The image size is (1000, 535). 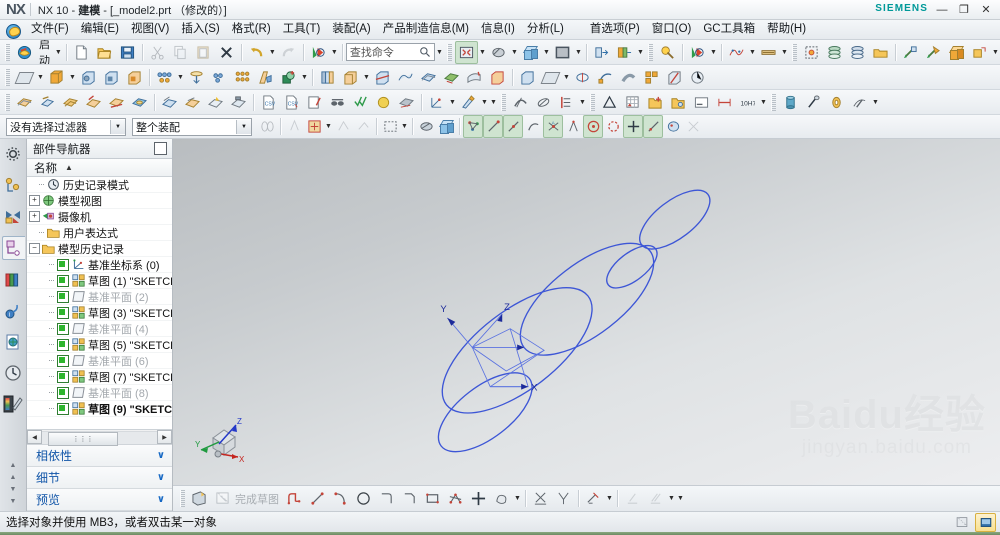 What do you see at coordinates (655, 102) in the screenshot?
I see `add-pmi-icon` at bounding box center [655, 102].